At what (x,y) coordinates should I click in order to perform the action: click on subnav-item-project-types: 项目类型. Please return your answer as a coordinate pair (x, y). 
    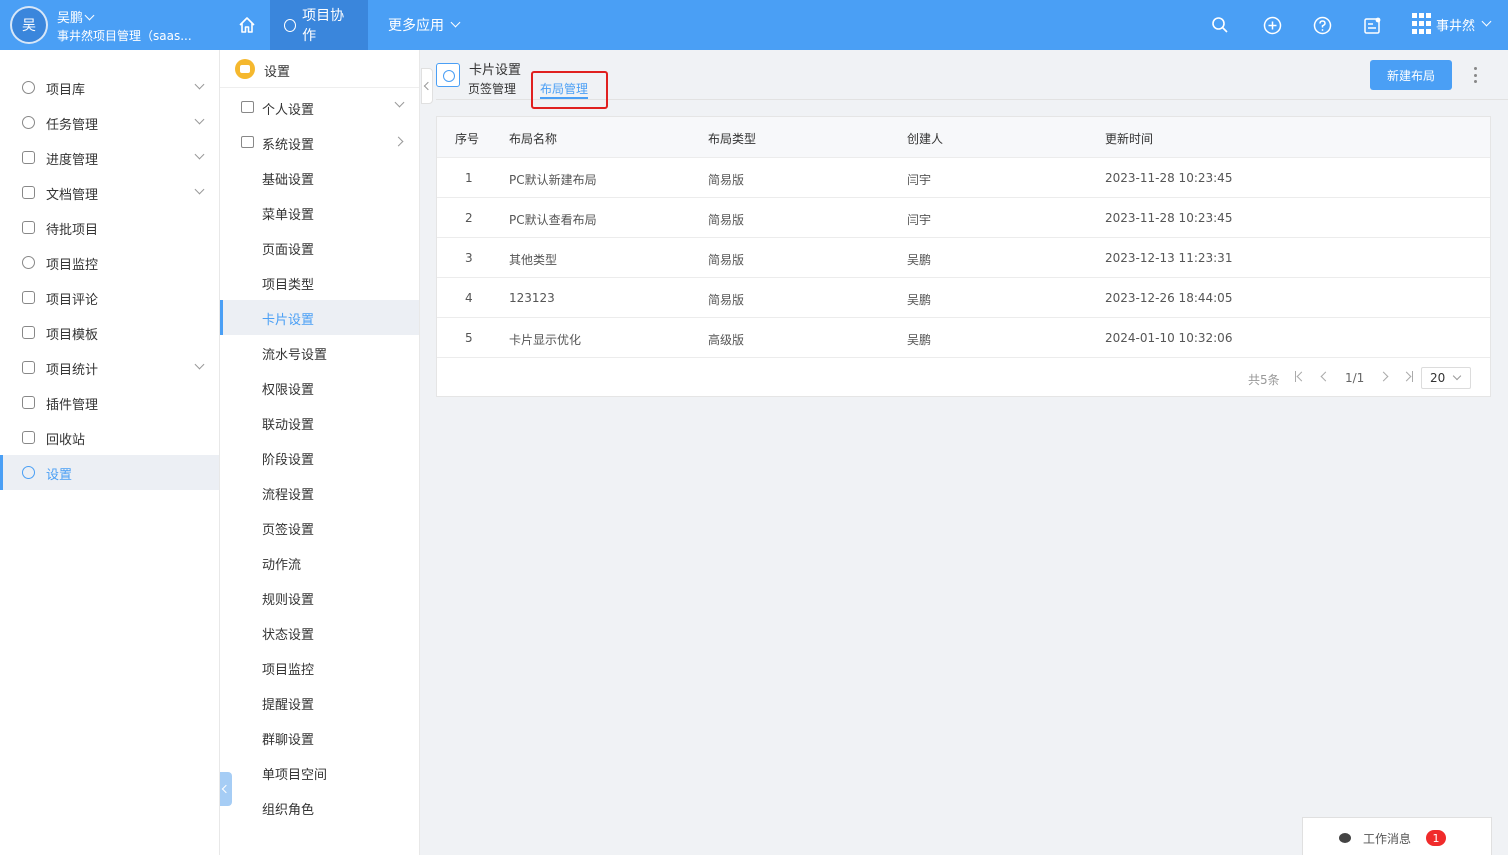
    Looking at the image, I should click on (319, 282).